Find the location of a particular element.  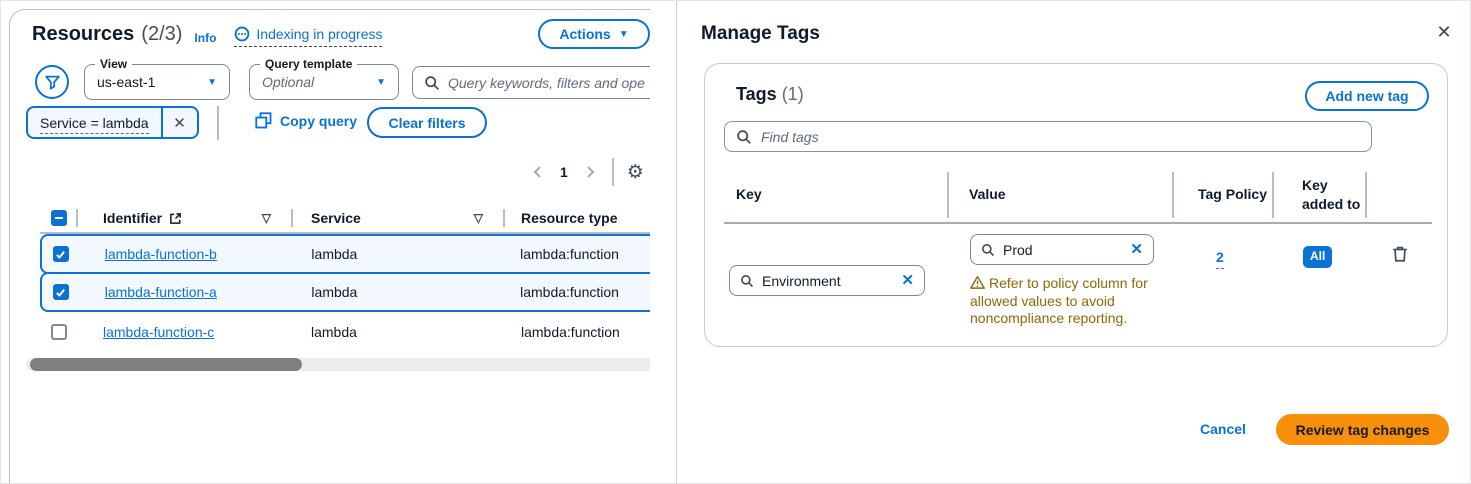

tag-policy-link: 2 is located at coordinates (1220, 259).